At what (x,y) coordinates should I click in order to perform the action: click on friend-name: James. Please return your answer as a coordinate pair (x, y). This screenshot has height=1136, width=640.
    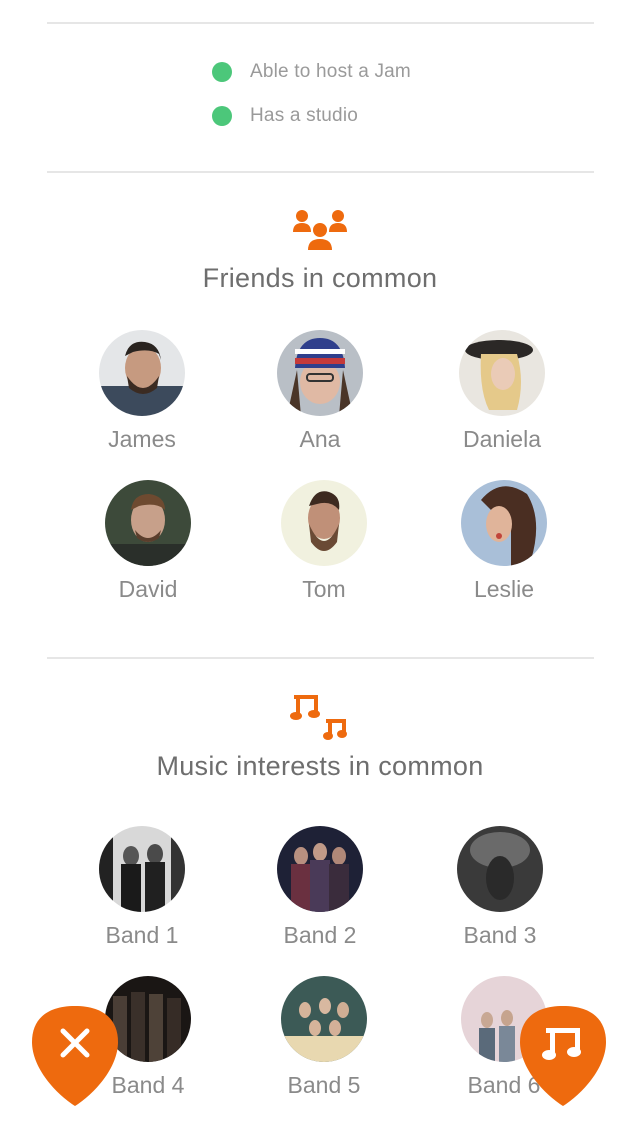
    Looking at the image, I should click on (142, 439).